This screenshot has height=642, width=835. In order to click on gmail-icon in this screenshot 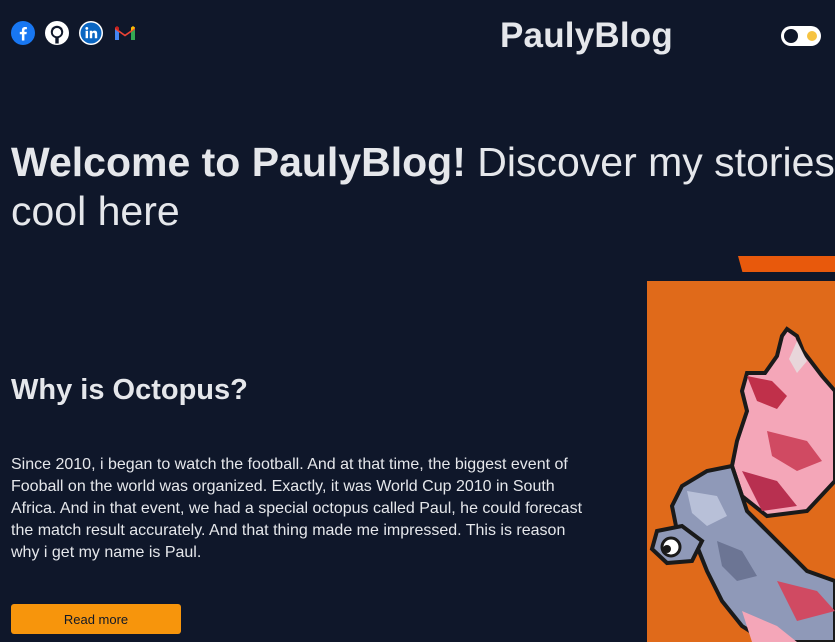, I will do `click(125, 33)`.